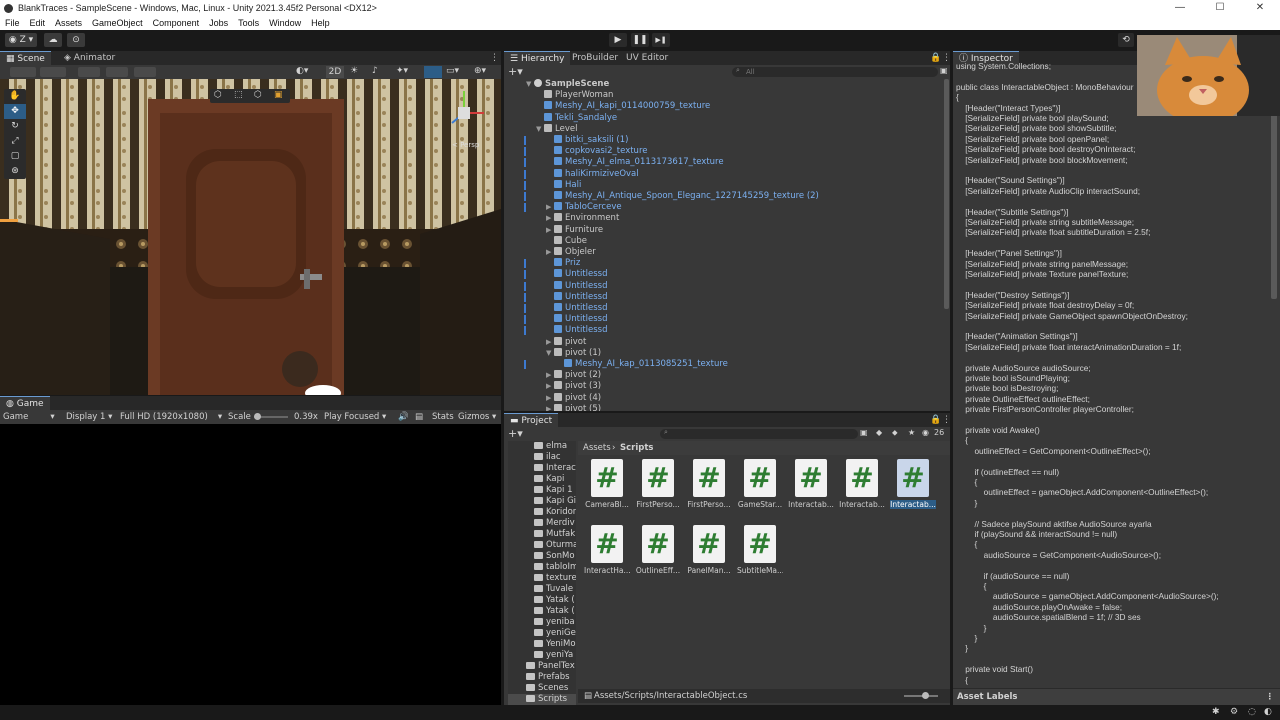  I want to click on menu-edit: Edit, so click(38, 23).